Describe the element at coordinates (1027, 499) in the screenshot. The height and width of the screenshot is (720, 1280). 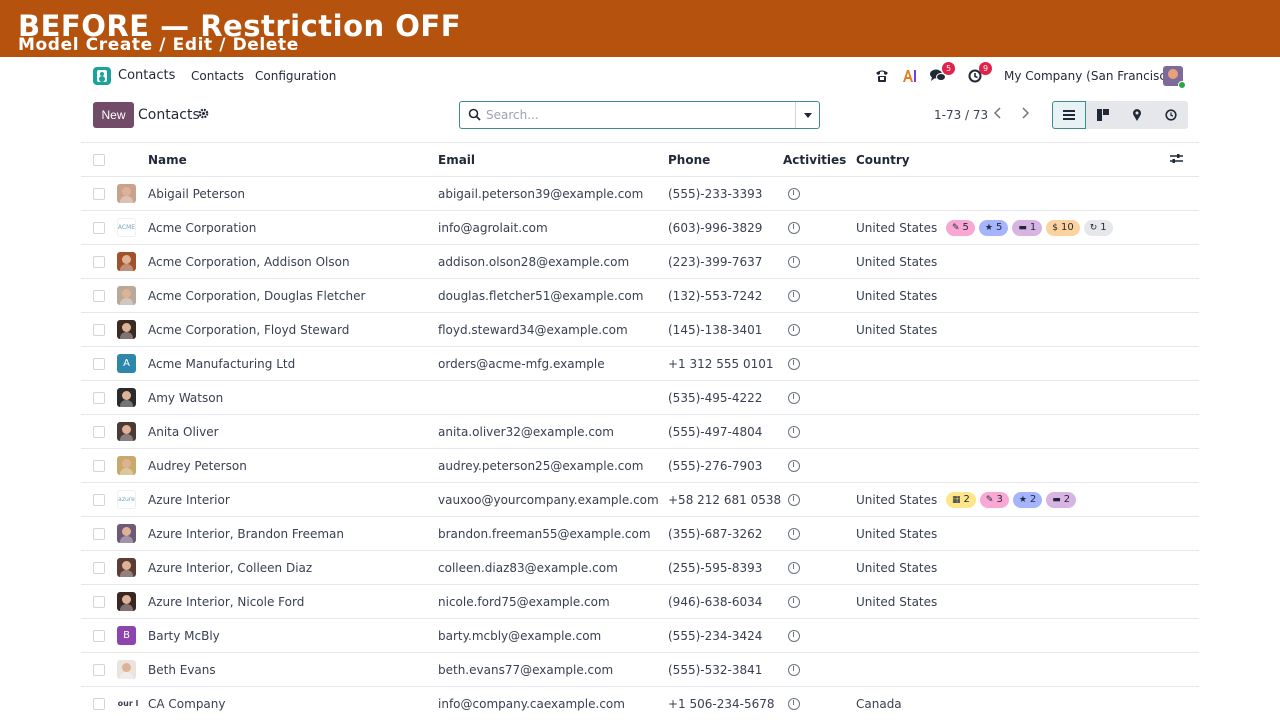
I see `tag-badge: ★ 2` at that location.